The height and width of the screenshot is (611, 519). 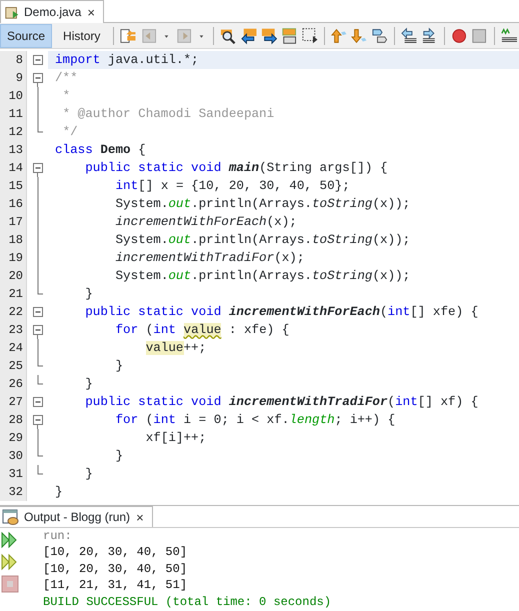 What do you see at coordinates (10, 561) in the screenshot?
I see `rerun-with-options-icon` at bounding box center [10, 561].